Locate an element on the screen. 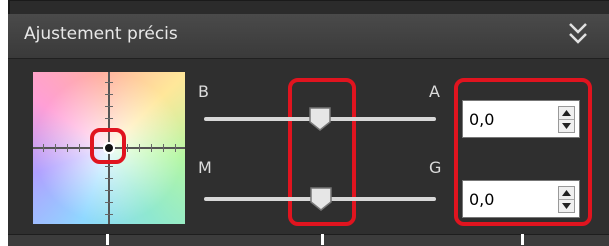 This screenshot has height=246, width=609. mg-value-input is located at coordinates (507, 199).